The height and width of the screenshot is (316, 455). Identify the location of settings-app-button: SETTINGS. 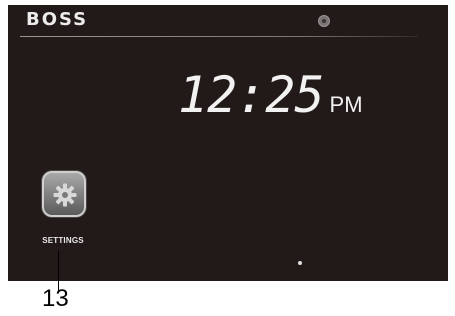
(63, 211).